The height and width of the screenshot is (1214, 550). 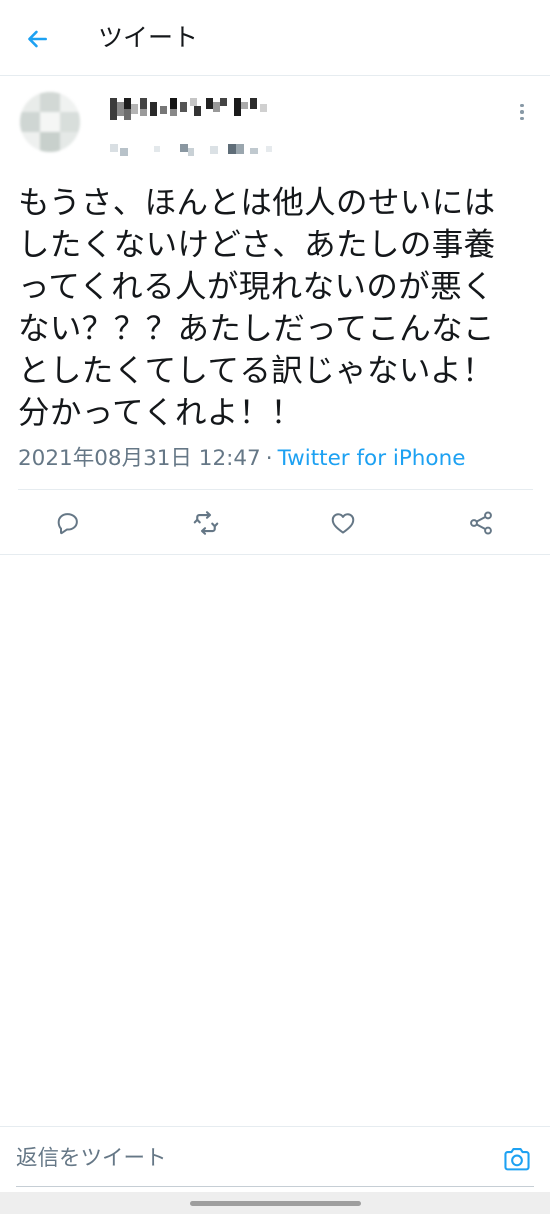 I want to click on tweet-text-line: 分かってくれよ！！, so click(x=160, y=413).